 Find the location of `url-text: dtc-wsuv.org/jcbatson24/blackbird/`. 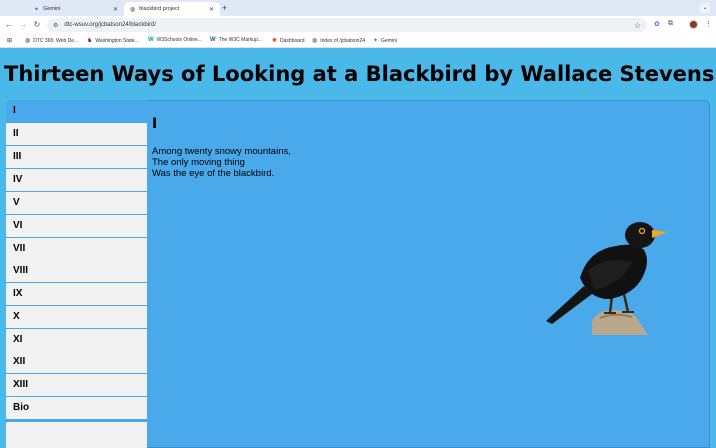

url-text: dtc-wsuv.org/jcbatson24/blackbird/ is located at coordinates (110, 25).